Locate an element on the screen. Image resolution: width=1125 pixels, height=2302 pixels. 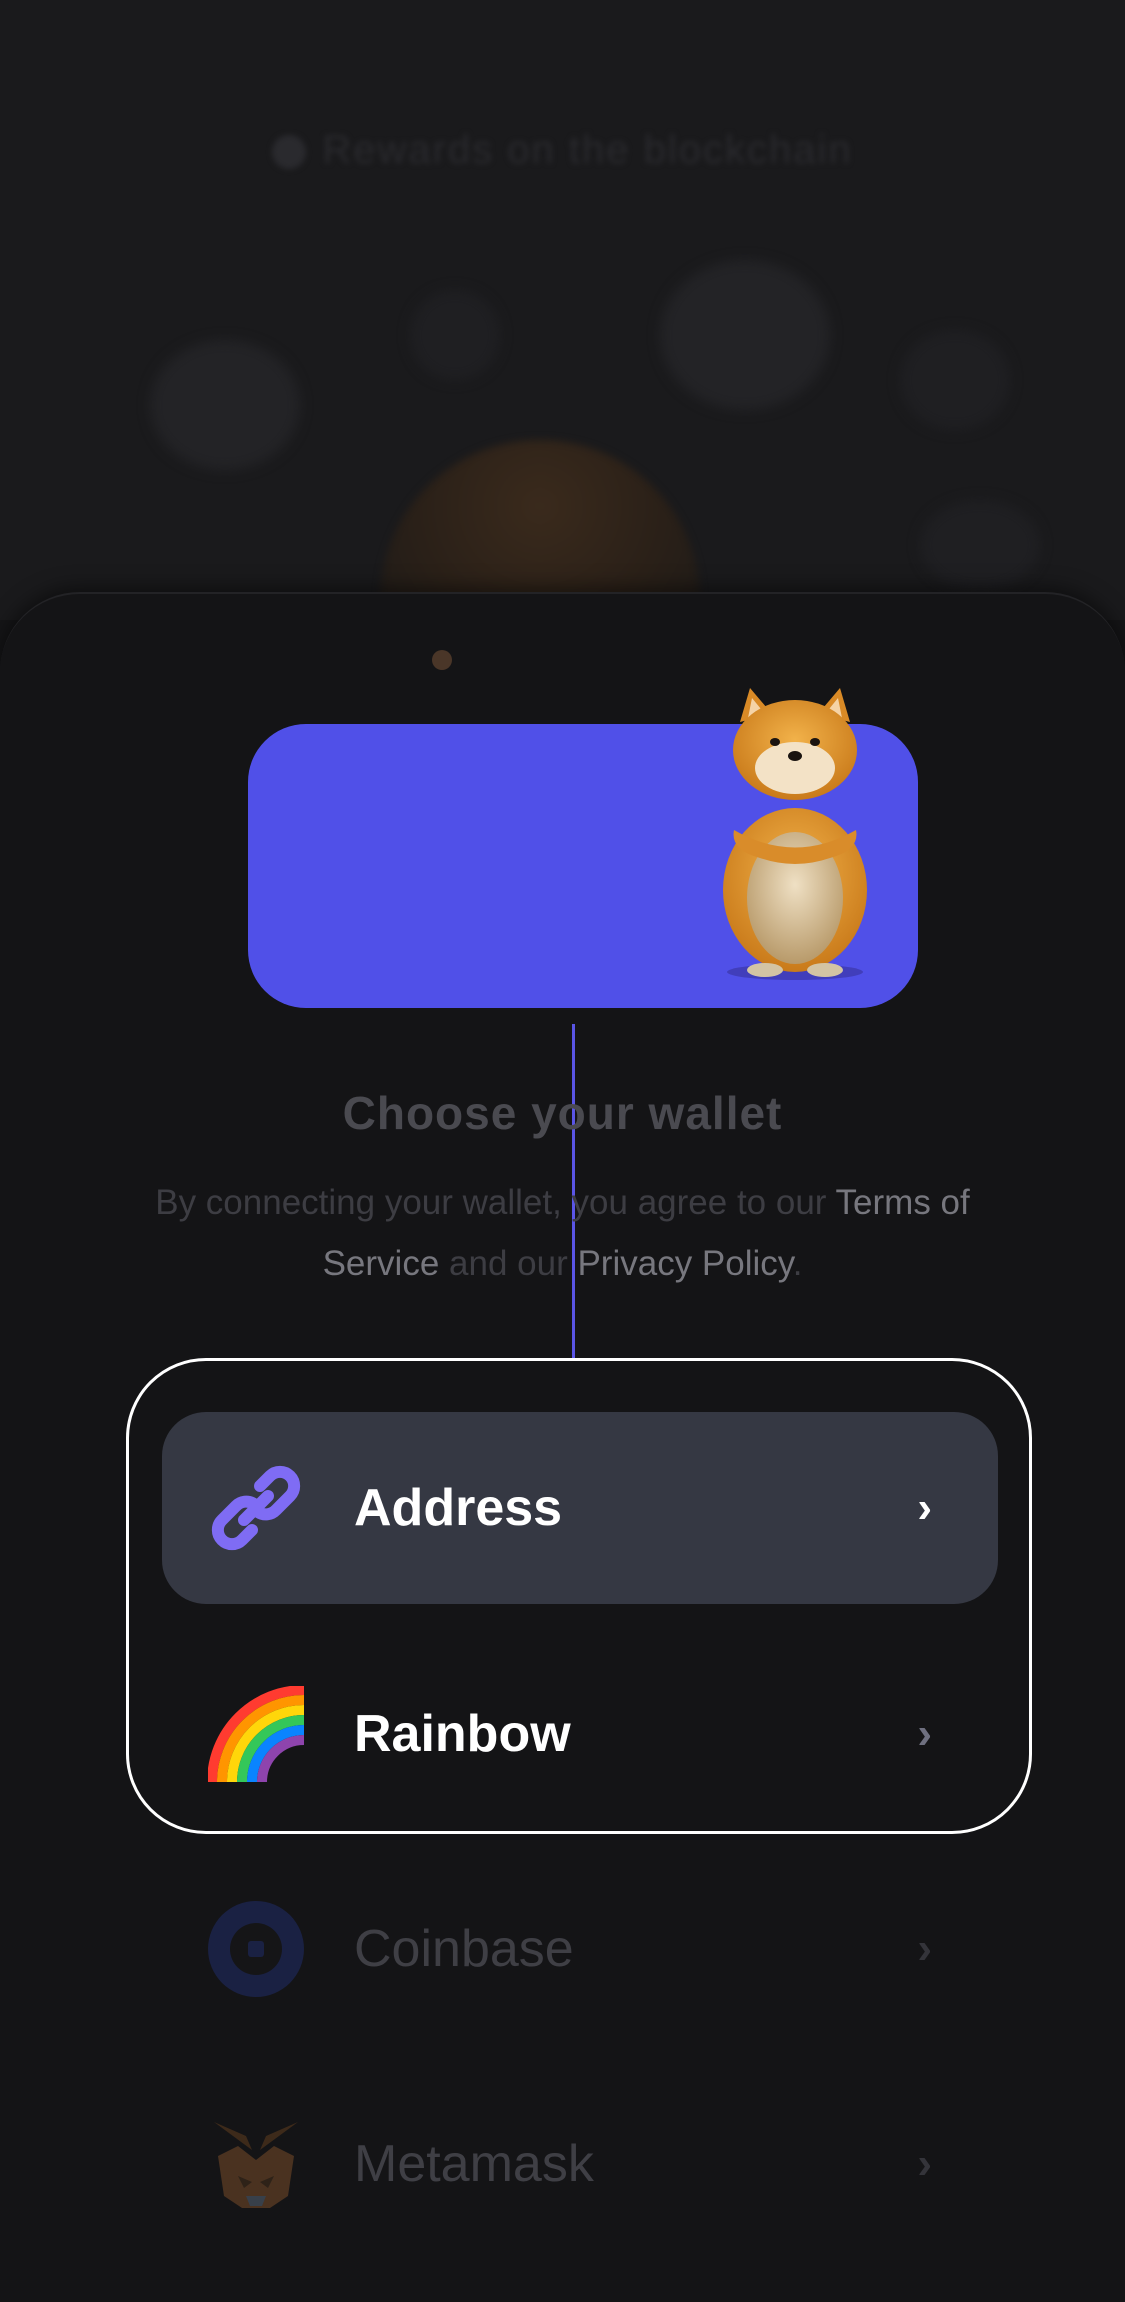
wallet-label: Coinbase is located at coordinates (464, 1949).